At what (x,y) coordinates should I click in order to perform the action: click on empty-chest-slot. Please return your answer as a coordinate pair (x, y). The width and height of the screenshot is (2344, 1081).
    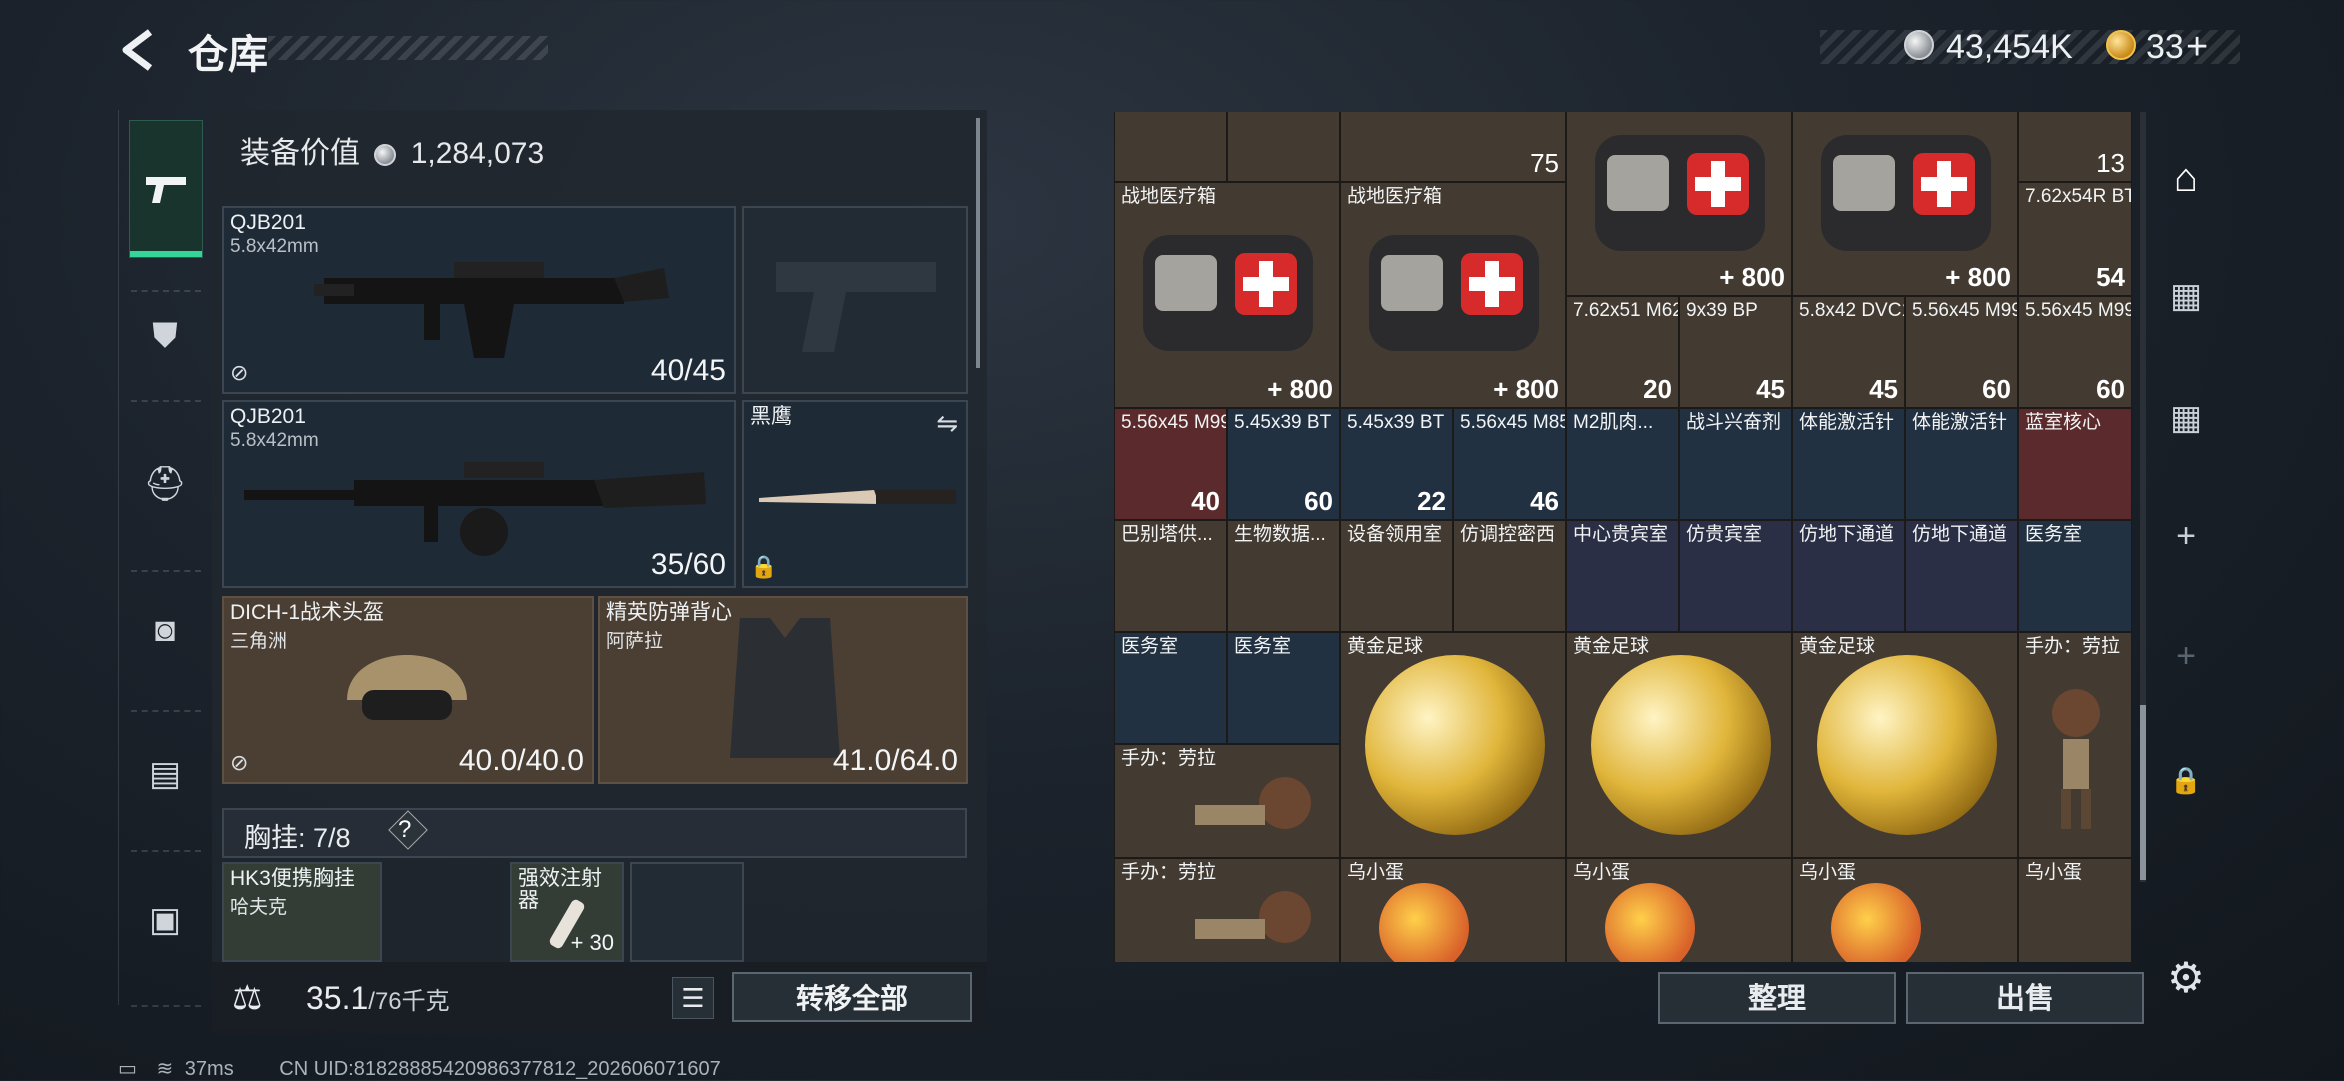
    Looking at the image, I should click on (687, 912).